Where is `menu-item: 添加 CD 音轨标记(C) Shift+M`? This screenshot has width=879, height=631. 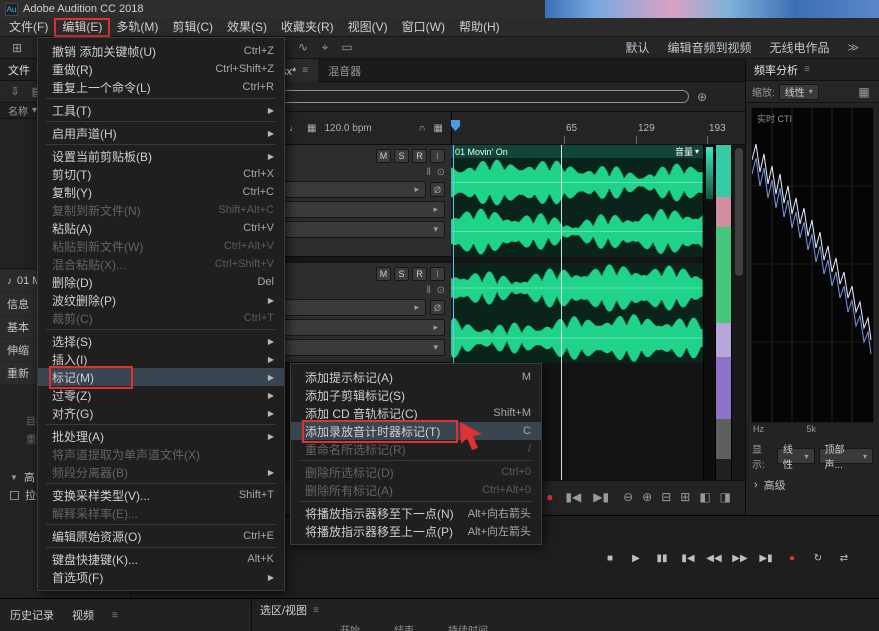 menu-item: 添加 CD 音轨标记(C) Shift+M is located at coordinates (416, 413).